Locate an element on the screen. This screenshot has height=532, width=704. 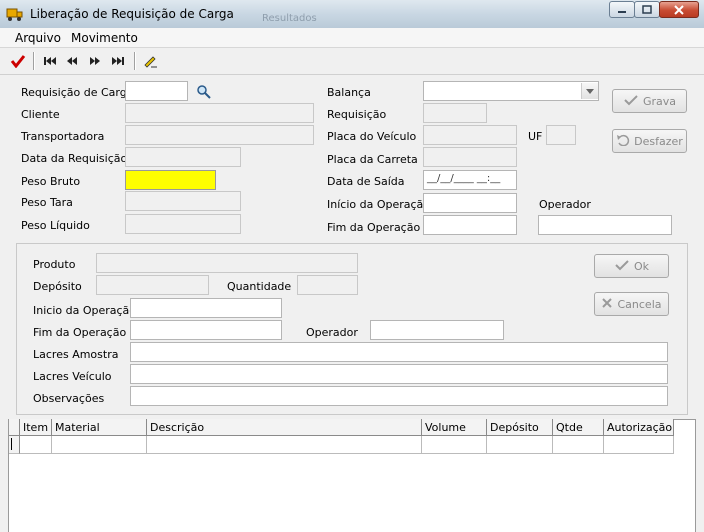
cliente-field is located at coordinates (219, 113).